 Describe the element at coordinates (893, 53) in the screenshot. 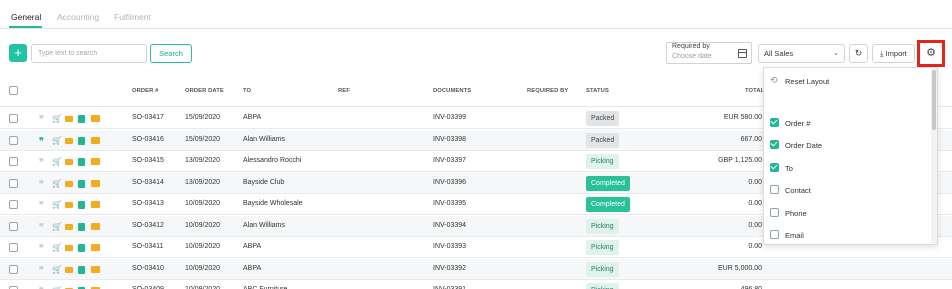

I see `import-button: ⤓ Import` at that location.